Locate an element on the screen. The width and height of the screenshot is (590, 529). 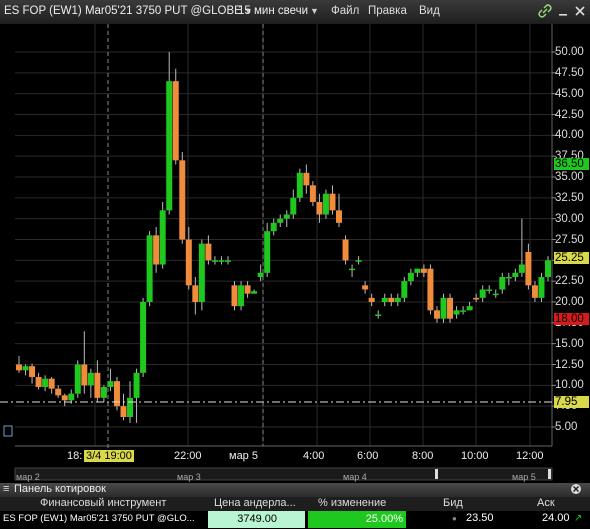
price-axis-label: 50.00 is located at coordinates (569, 52).